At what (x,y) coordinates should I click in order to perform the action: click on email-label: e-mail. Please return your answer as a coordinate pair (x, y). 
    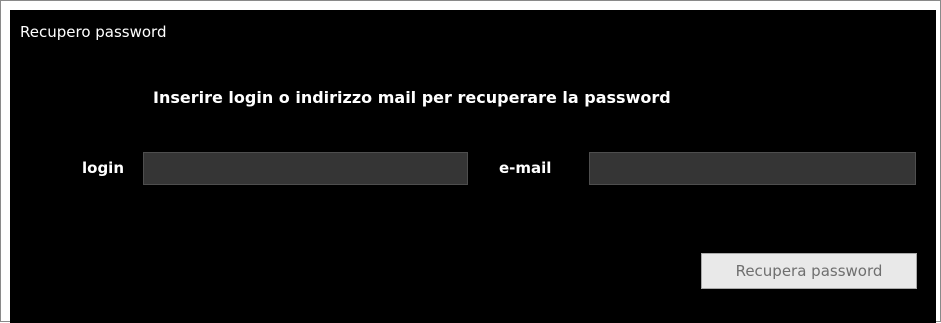
    Looking at the image, I should click on (525, 168).